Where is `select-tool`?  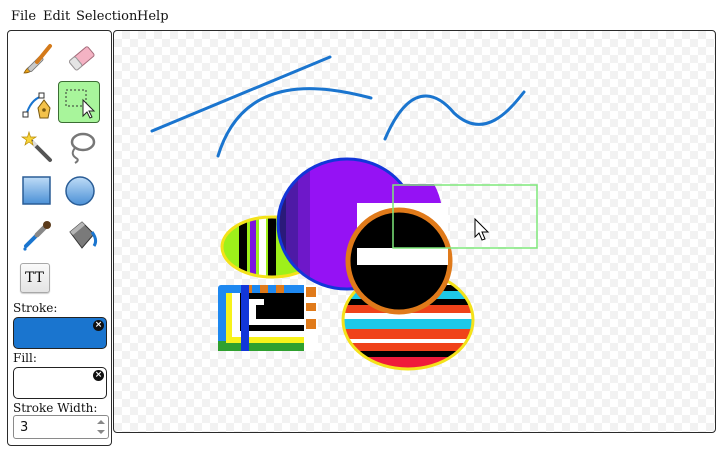 select-tool is located at coordinates (79, 102).